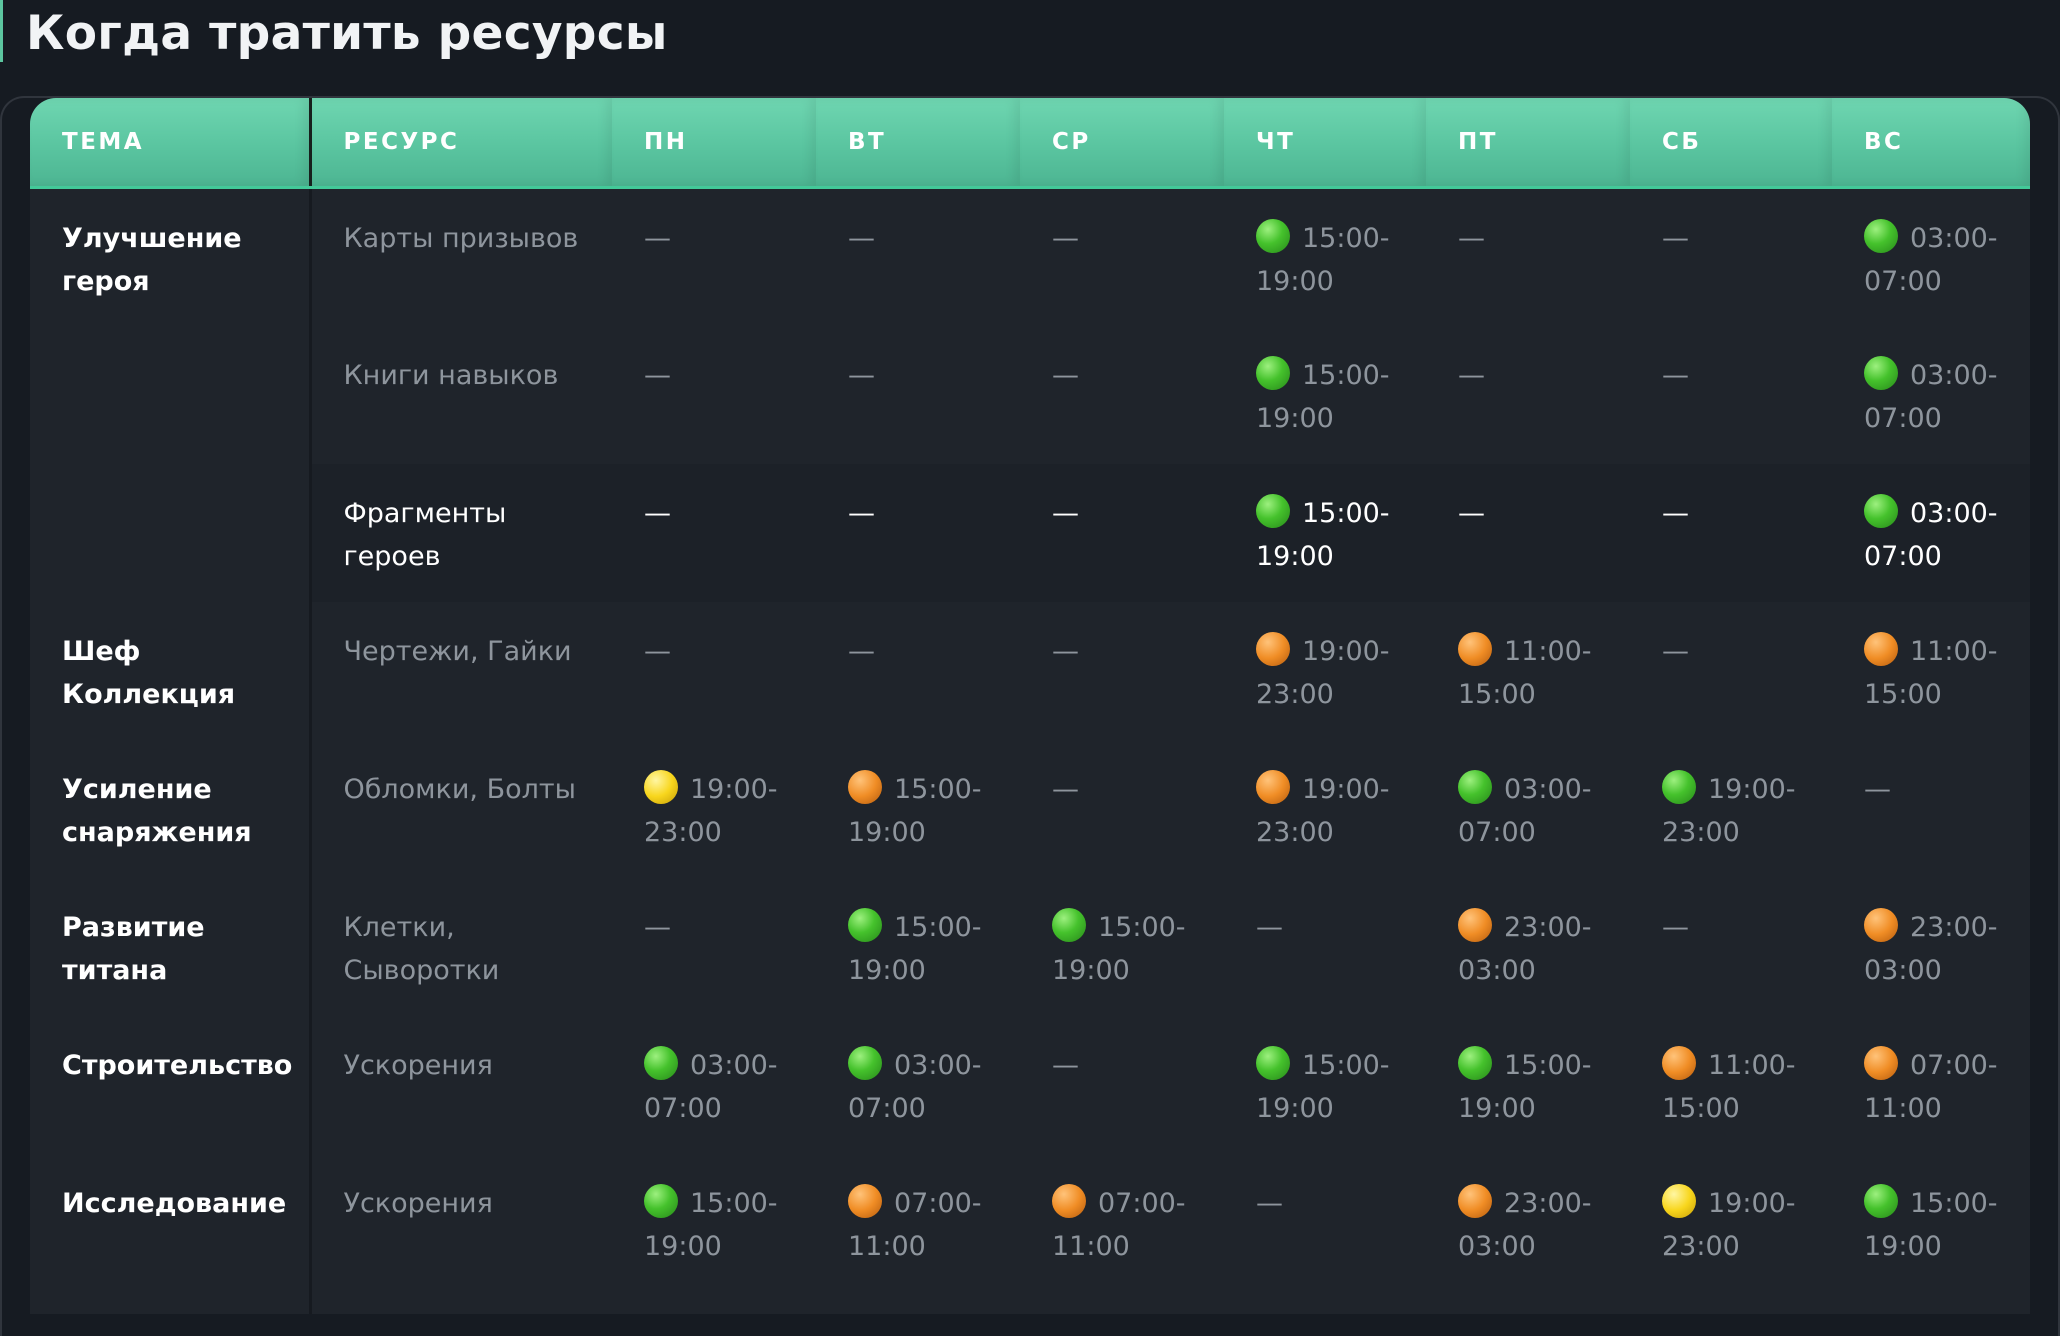 The image size is (2060, 1336). What do you see at coordinates (461, 1233) in the screenshot?
I see `resource-cell: Ускорения` at bounding box center [461, 1233].